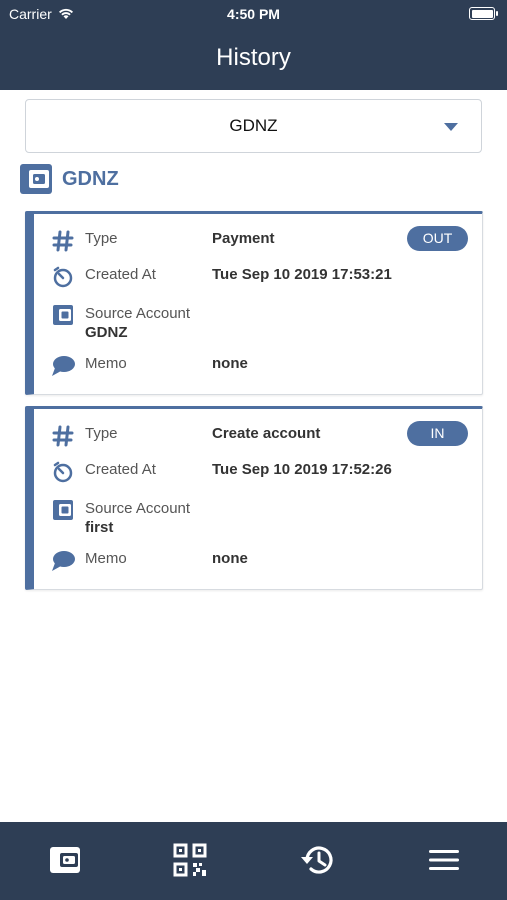  What do you see at coordinates (90, 178) in the screenshot?
I see `account-name: GDNZ` at bounding box center [90, 178].